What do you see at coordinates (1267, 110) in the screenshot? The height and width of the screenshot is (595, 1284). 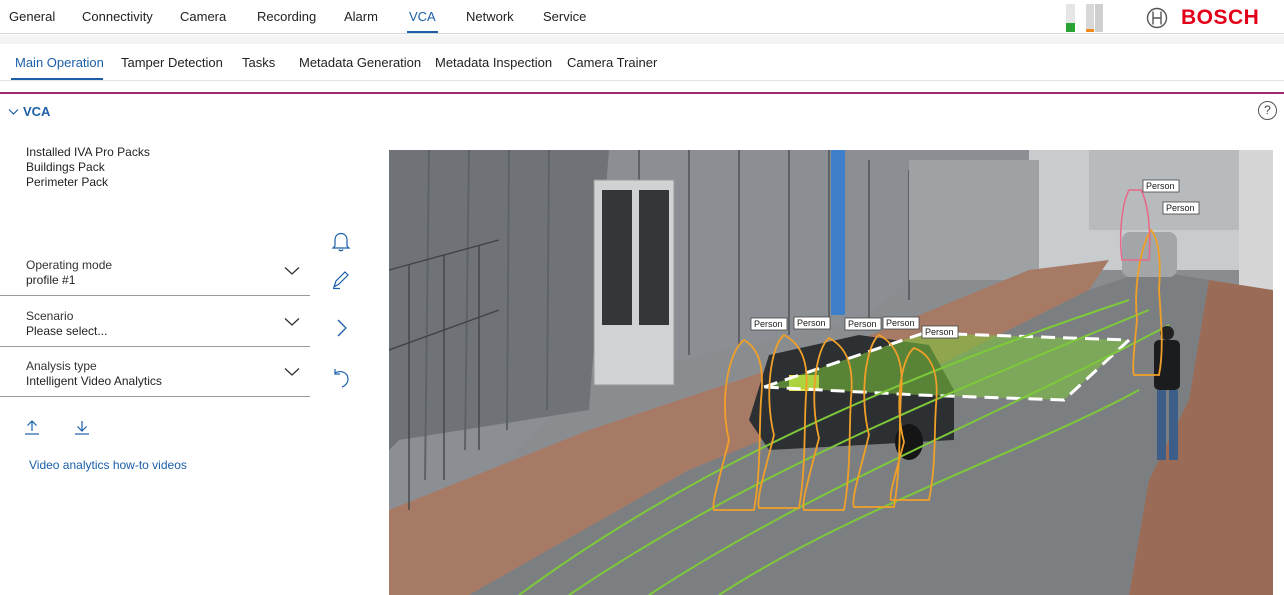 I see `help-icon: ?` at bounding box center [1267, 110].